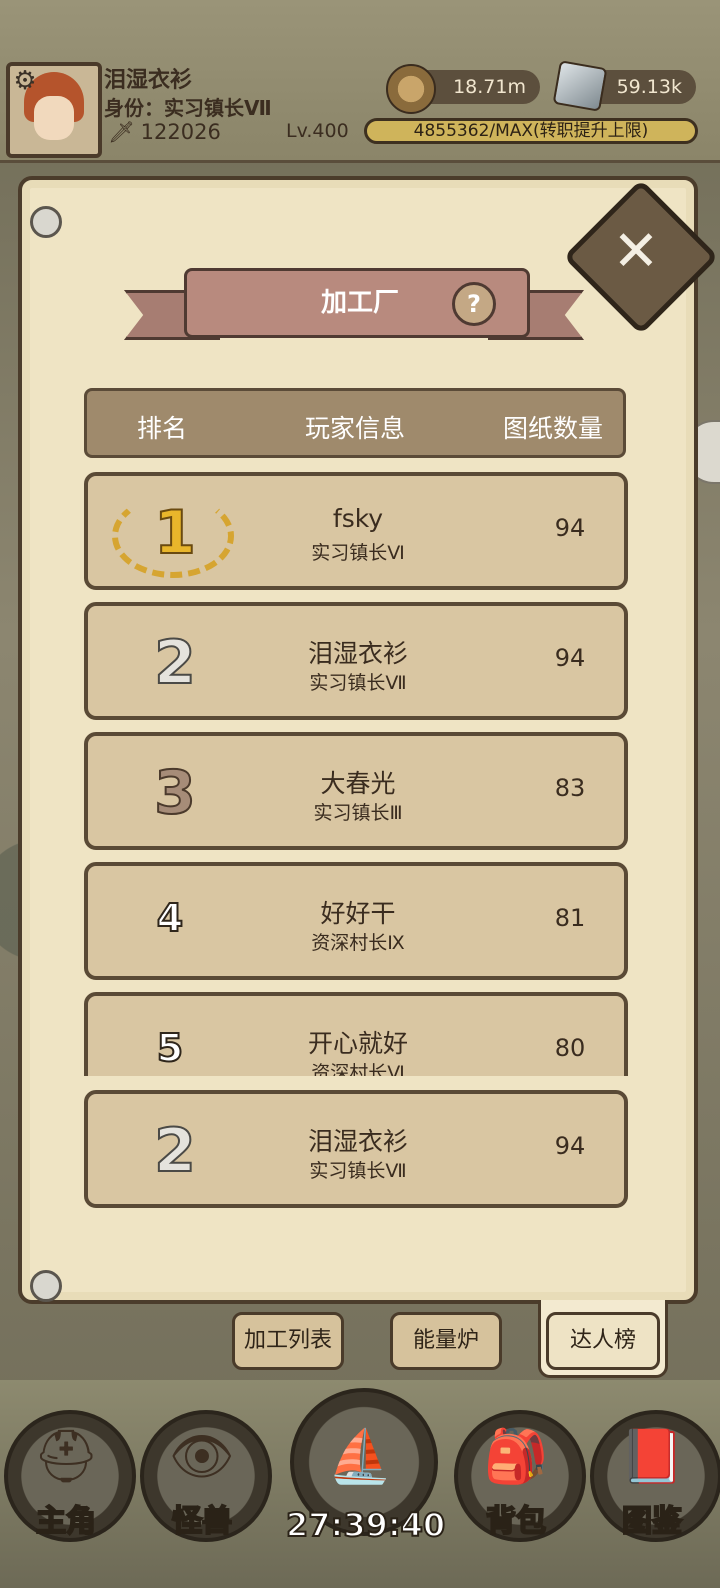 This screenshot has height=1588, width=720. Describe the element at coordinates (288, 1341) in the screenshot. I see `tab-processing-list: 加工列表` at that location.